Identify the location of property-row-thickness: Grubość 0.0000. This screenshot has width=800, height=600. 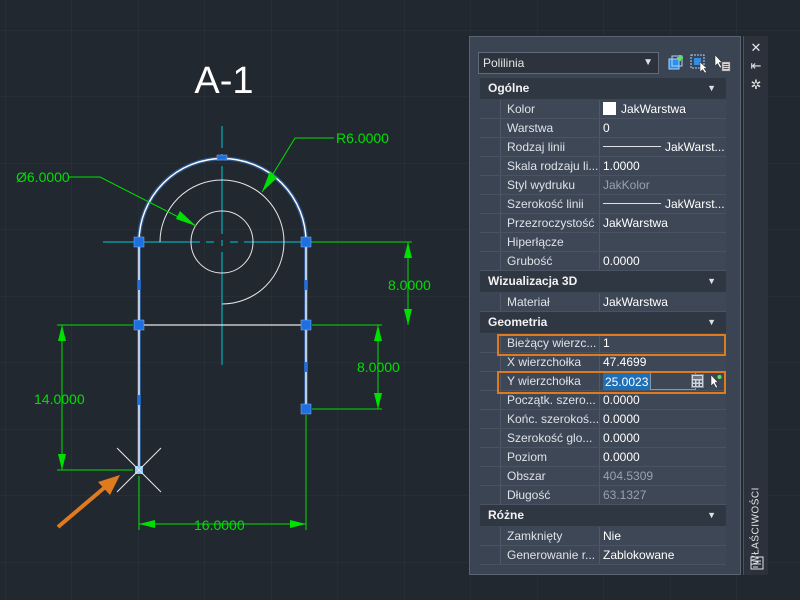
(603, 261).